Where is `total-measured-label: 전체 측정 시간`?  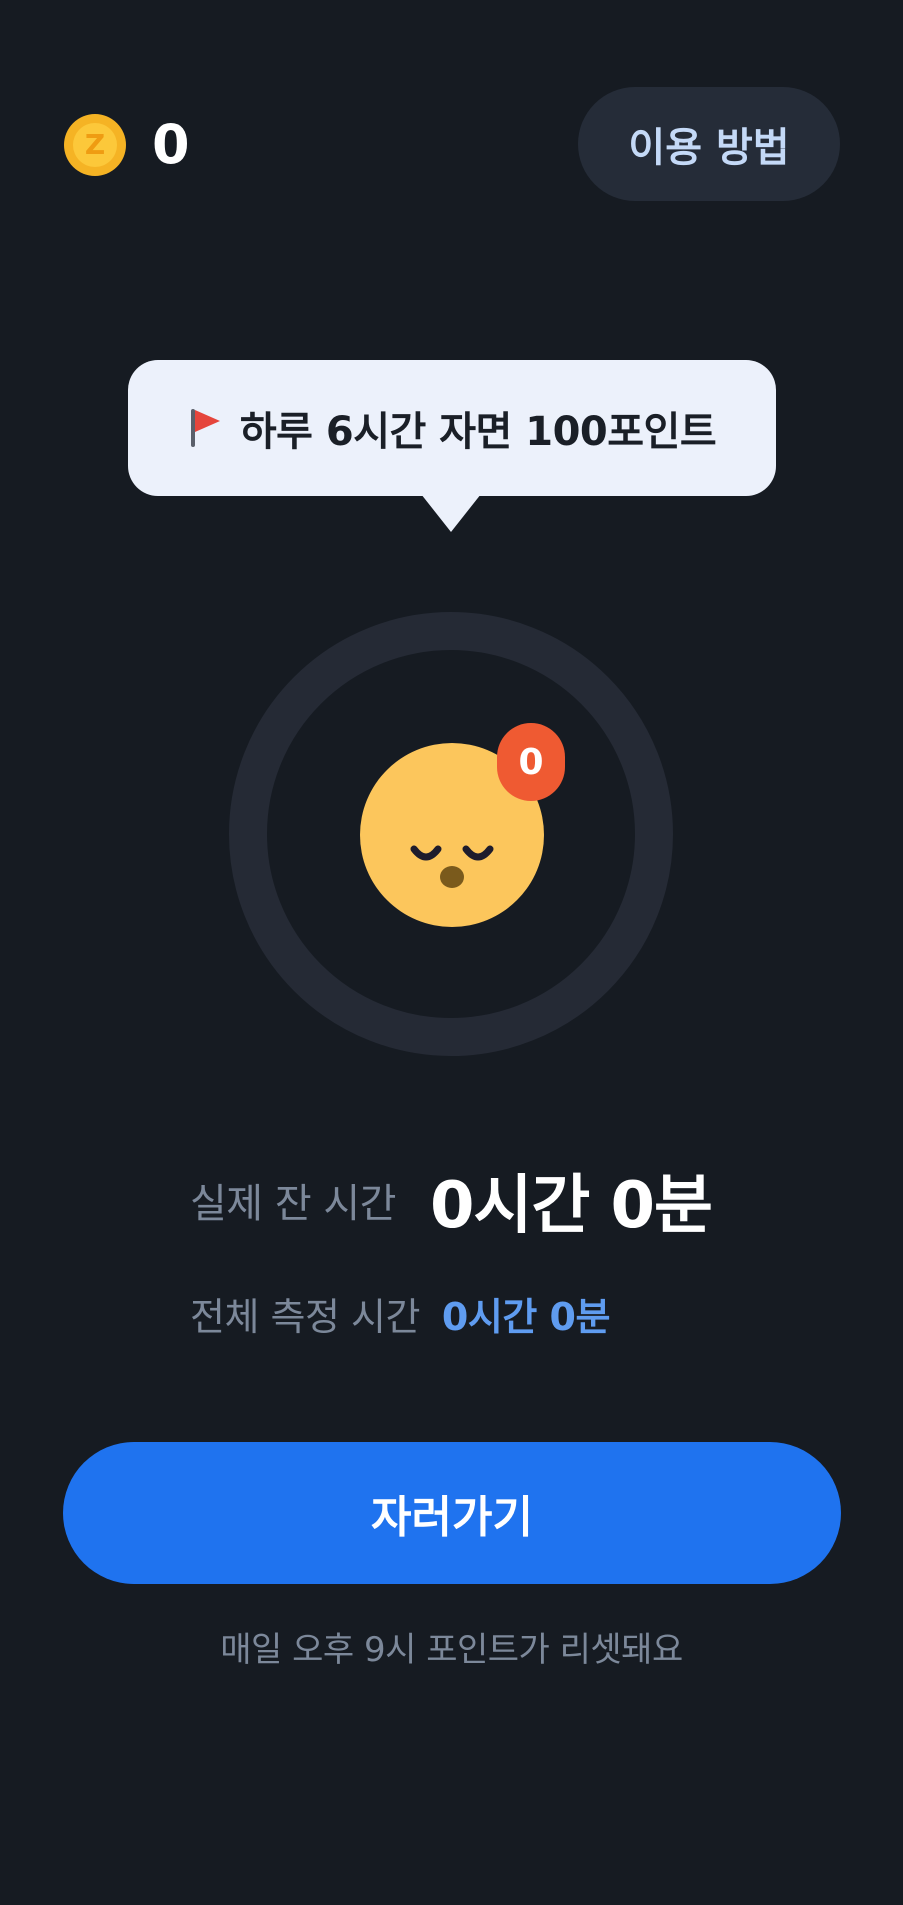 total-measured-label: 전체 측정 시간 is located at coordinates (305, 1316).